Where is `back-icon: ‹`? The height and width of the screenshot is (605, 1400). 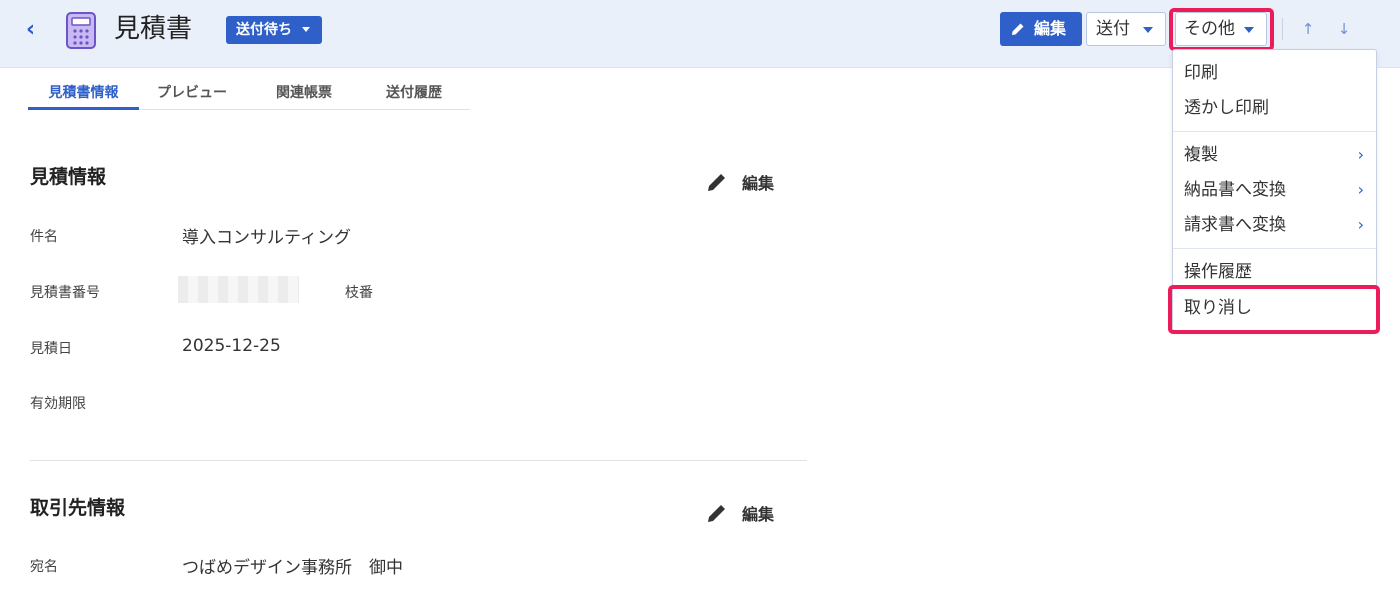
back-icon: ‹ is located at coordinates (37, 30).